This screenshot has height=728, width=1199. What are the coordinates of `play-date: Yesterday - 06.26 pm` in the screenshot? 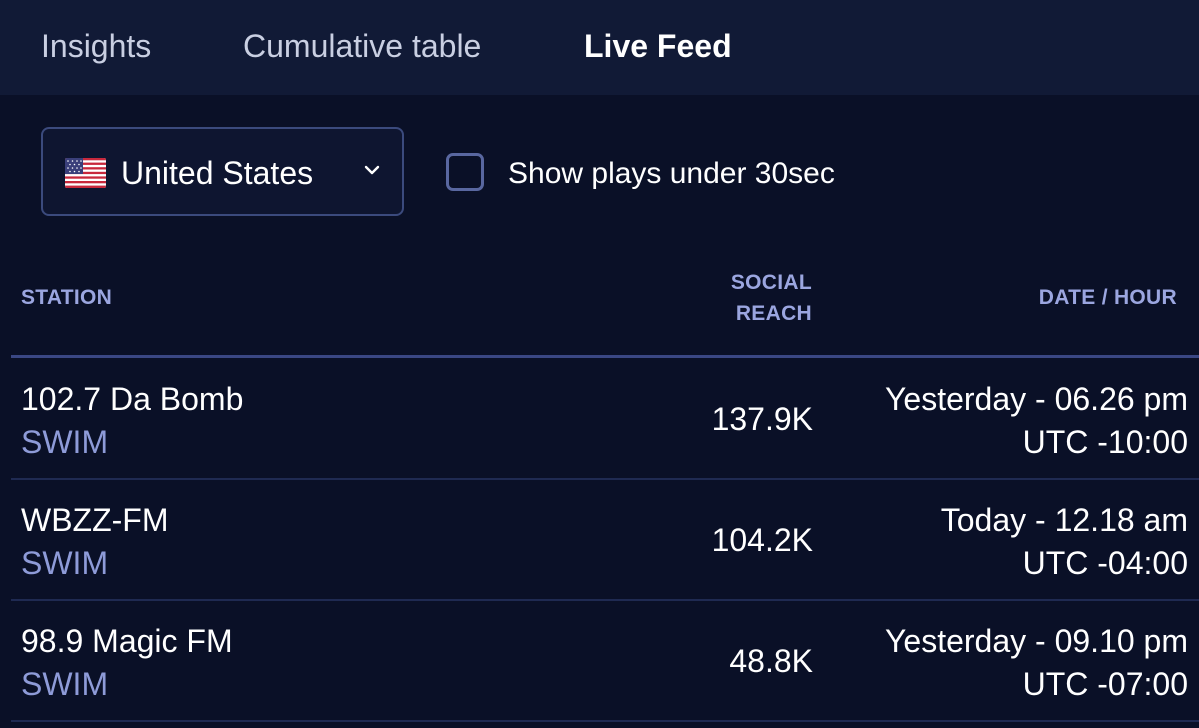 It's located at (1036, 399).